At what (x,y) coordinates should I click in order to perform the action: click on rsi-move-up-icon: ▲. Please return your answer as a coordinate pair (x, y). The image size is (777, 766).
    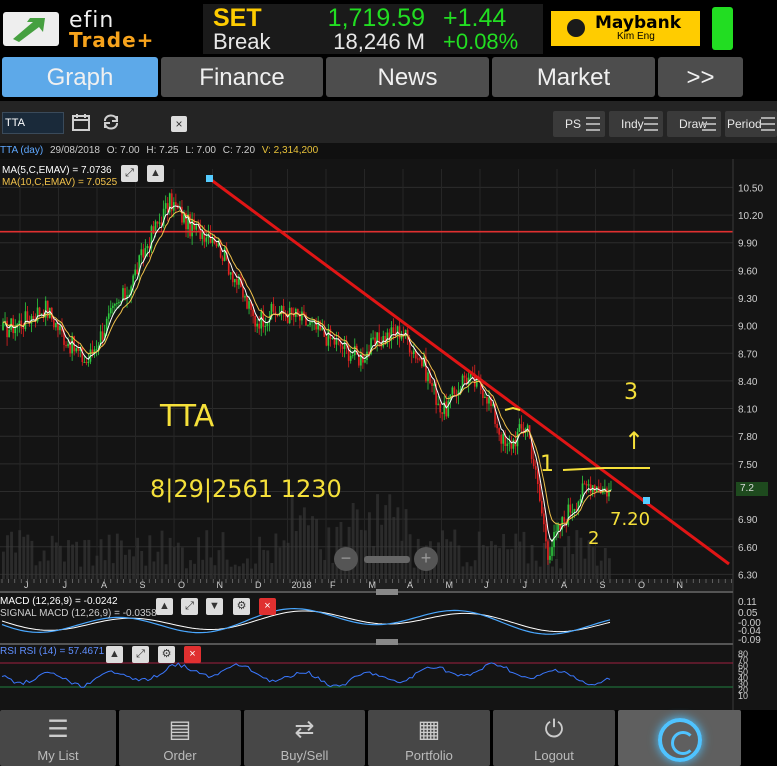
    Looking at the image, I should click on (114, 654).